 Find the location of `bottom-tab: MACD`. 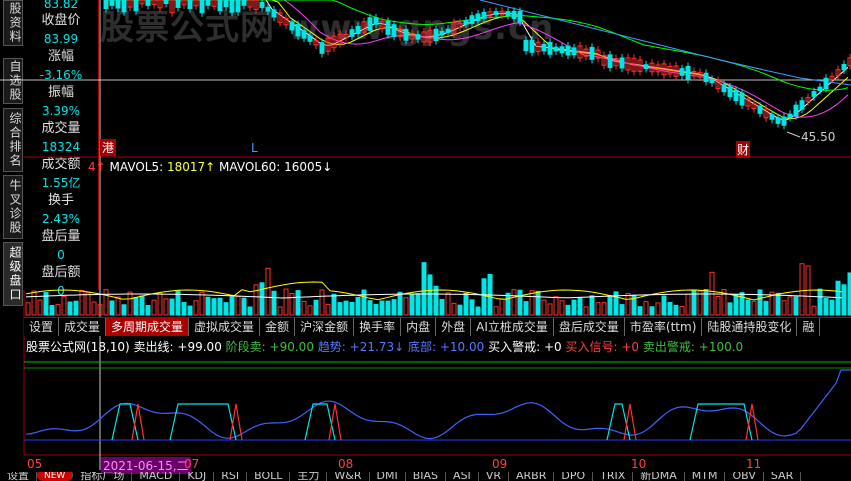

bottom-tab: MACD is located at coordinates (156, 476).